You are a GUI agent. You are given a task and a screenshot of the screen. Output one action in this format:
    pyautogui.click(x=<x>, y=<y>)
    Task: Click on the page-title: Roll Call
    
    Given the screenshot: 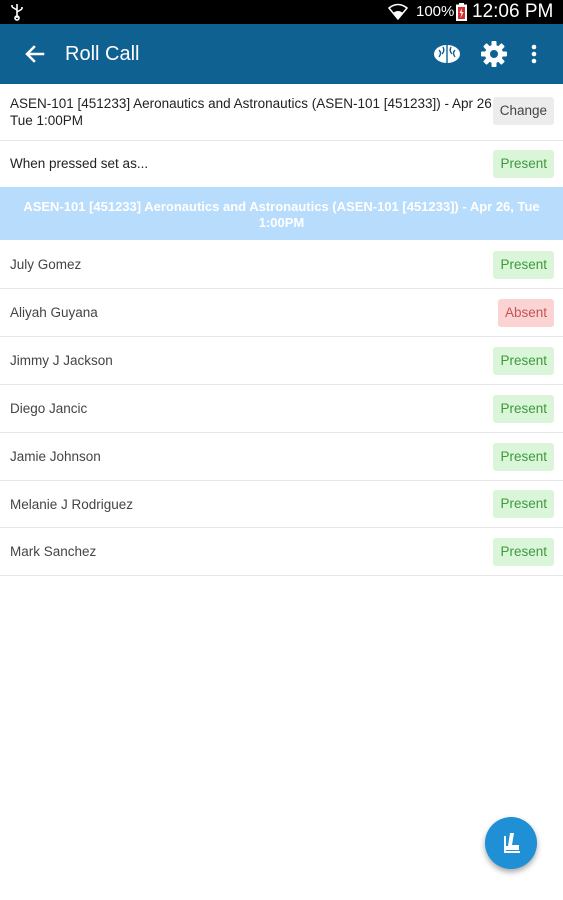 What is the action you would take?
    pyautogui.click(x=102, y=54)
    